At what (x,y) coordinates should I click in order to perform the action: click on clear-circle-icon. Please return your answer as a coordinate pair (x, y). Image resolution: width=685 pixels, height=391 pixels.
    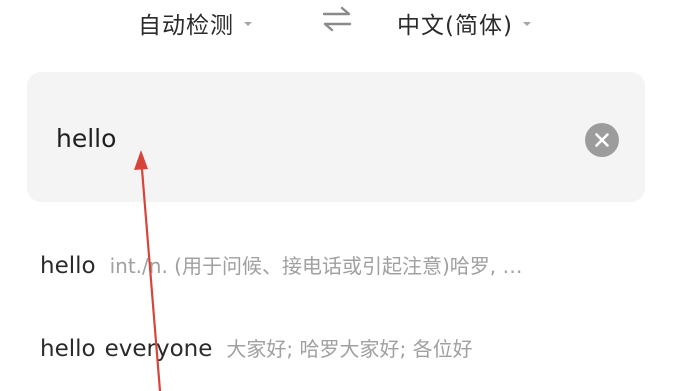
    Looking at the image, I should click on (602, 140).